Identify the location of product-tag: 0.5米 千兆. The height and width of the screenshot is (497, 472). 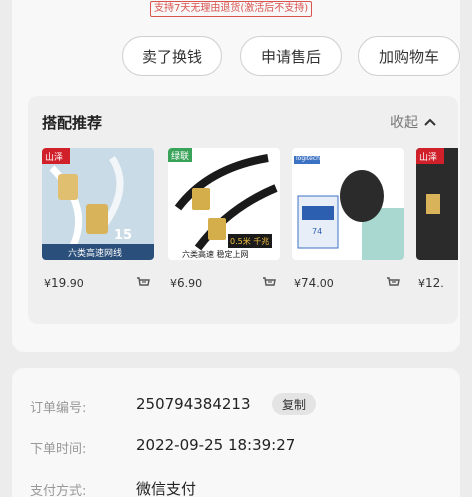
(250, 241).